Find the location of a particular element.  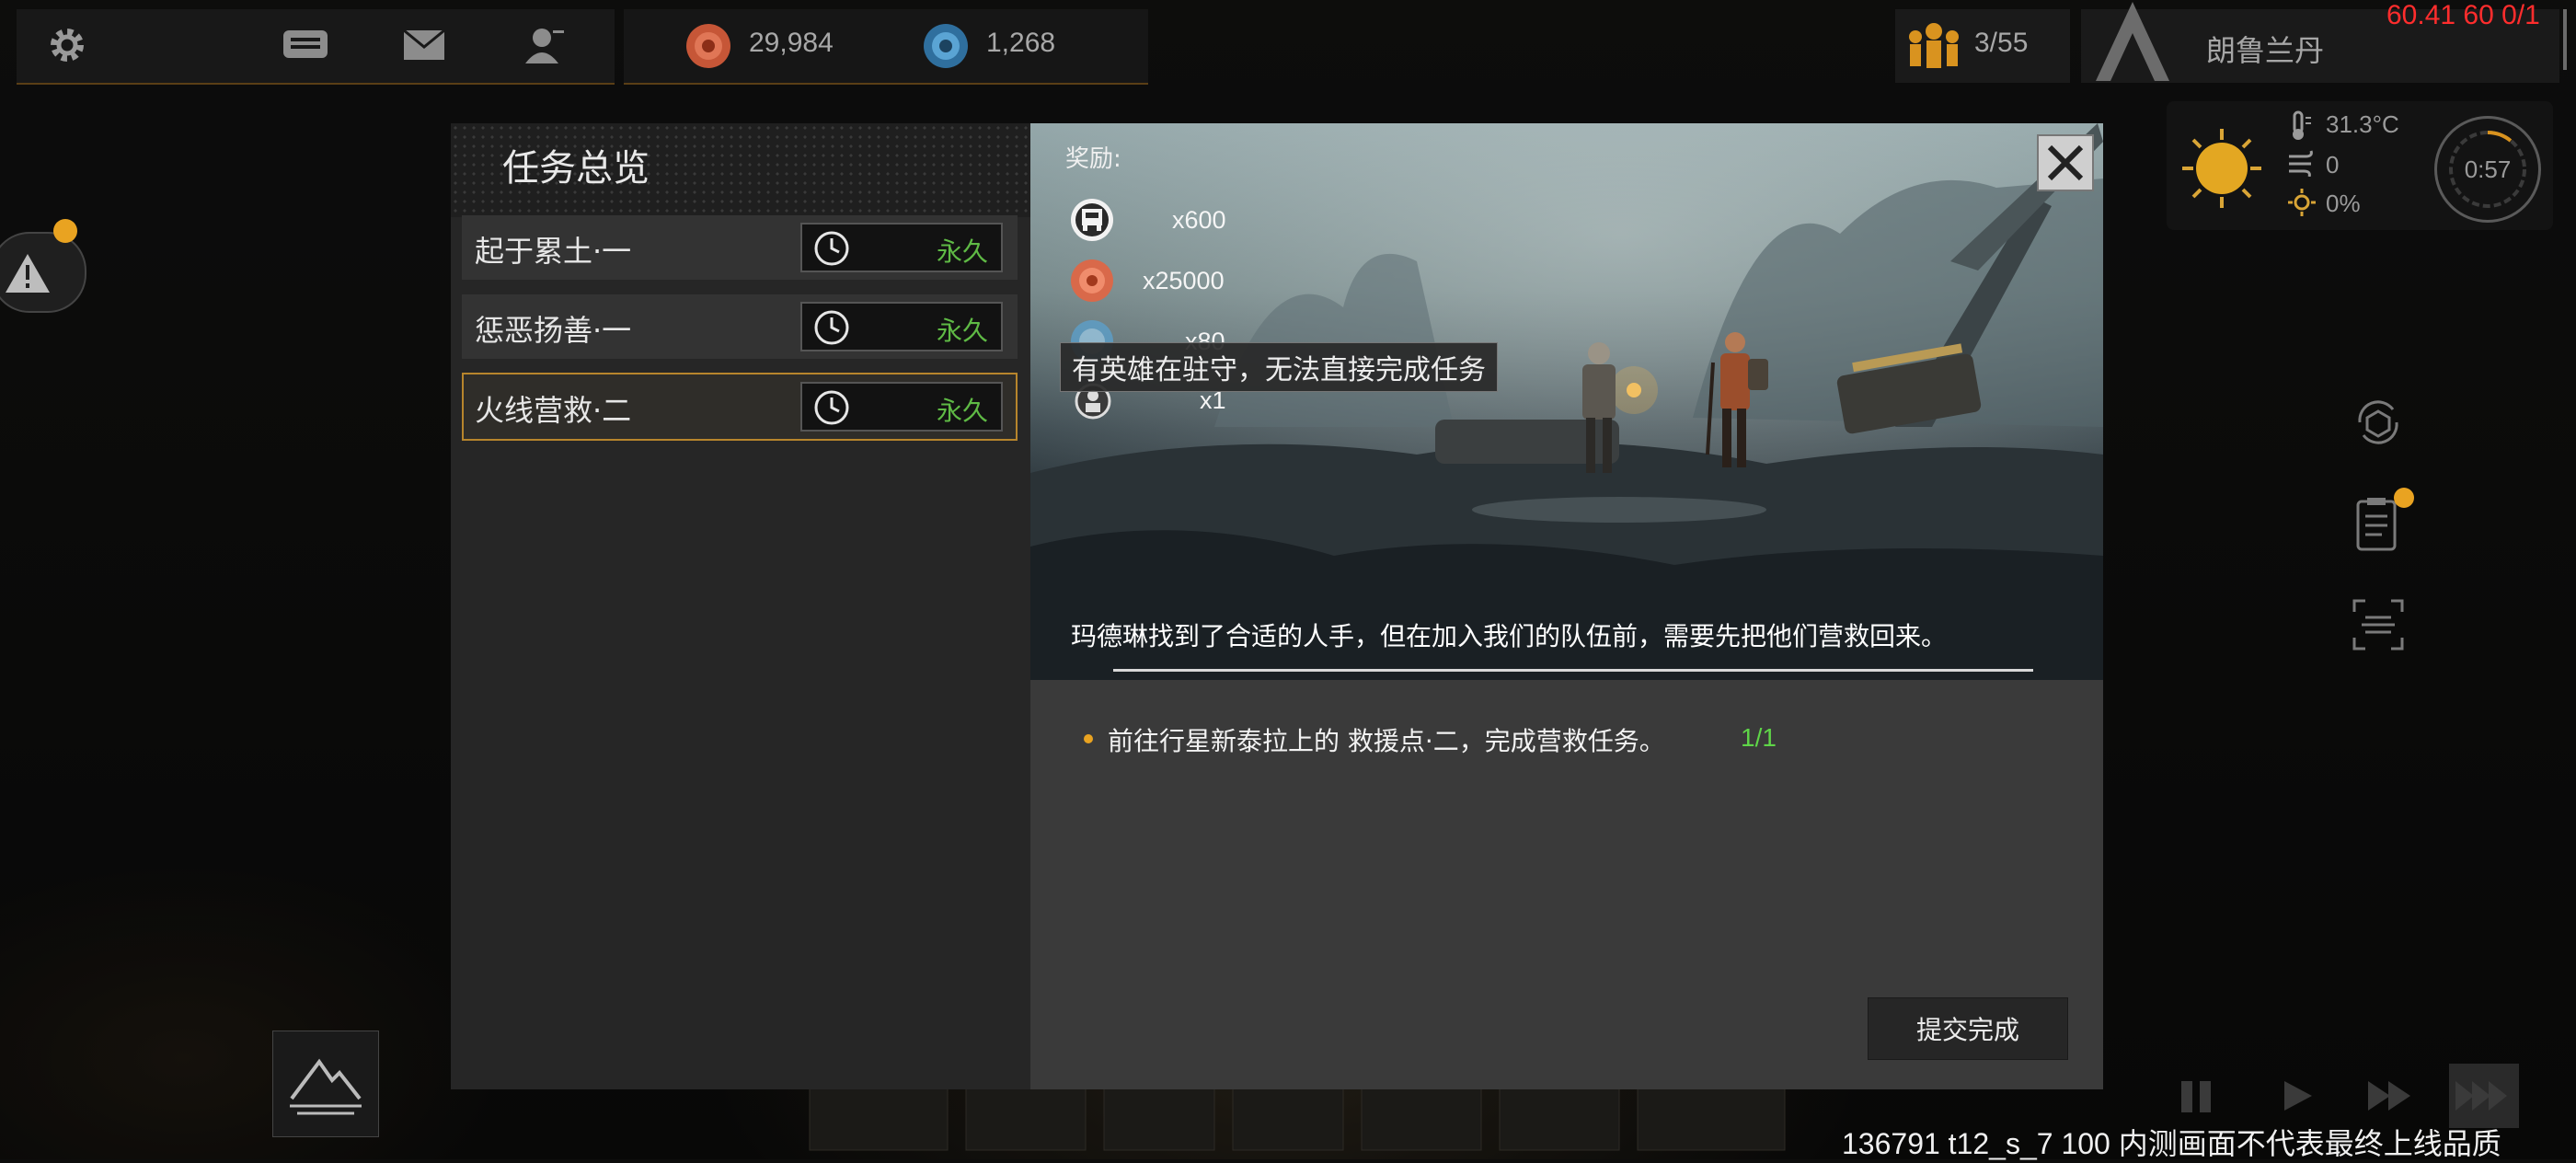

mail-icon is located at coordinates (424, 44).